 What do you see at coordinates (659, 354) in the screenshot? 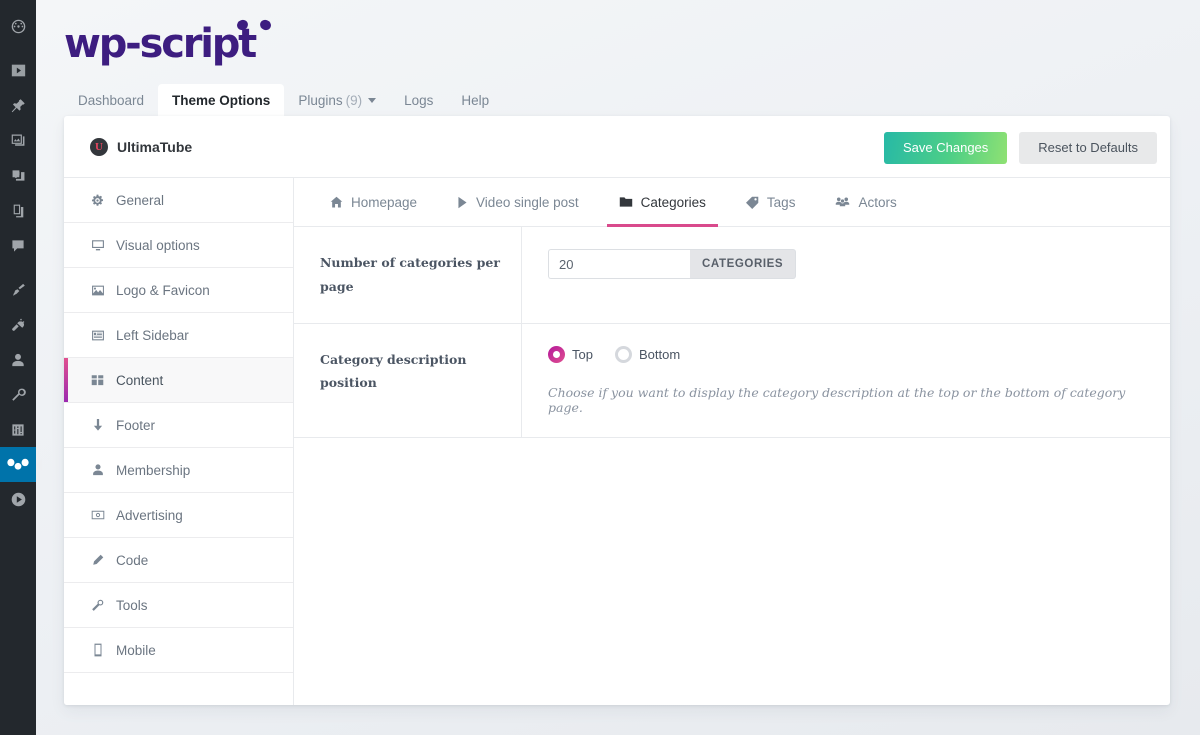
I see `radio-option-bottom-label: Bottom` at bounding box center [659, 354].